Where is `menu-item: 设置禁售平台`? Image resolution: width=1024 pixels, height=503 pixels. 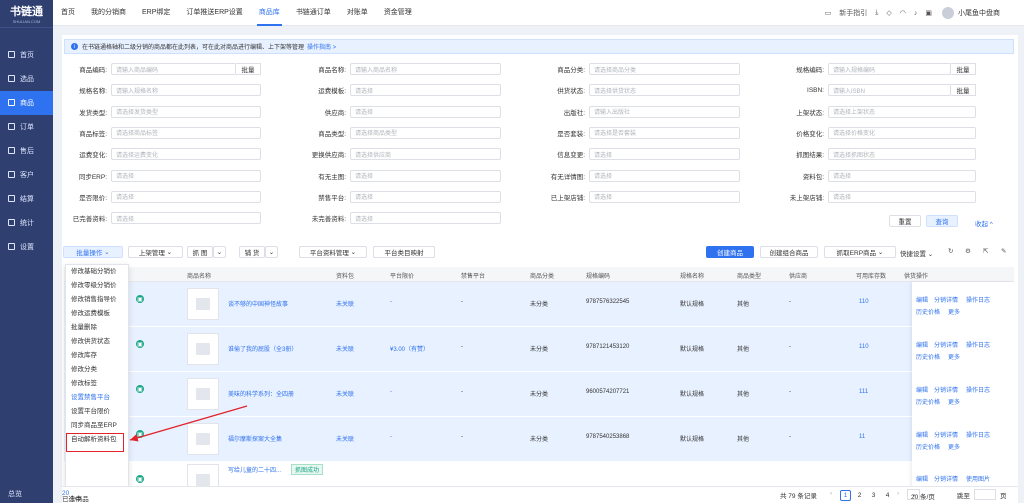 menu-item: 设置禁售平台 is located at coordinates (97, 398).